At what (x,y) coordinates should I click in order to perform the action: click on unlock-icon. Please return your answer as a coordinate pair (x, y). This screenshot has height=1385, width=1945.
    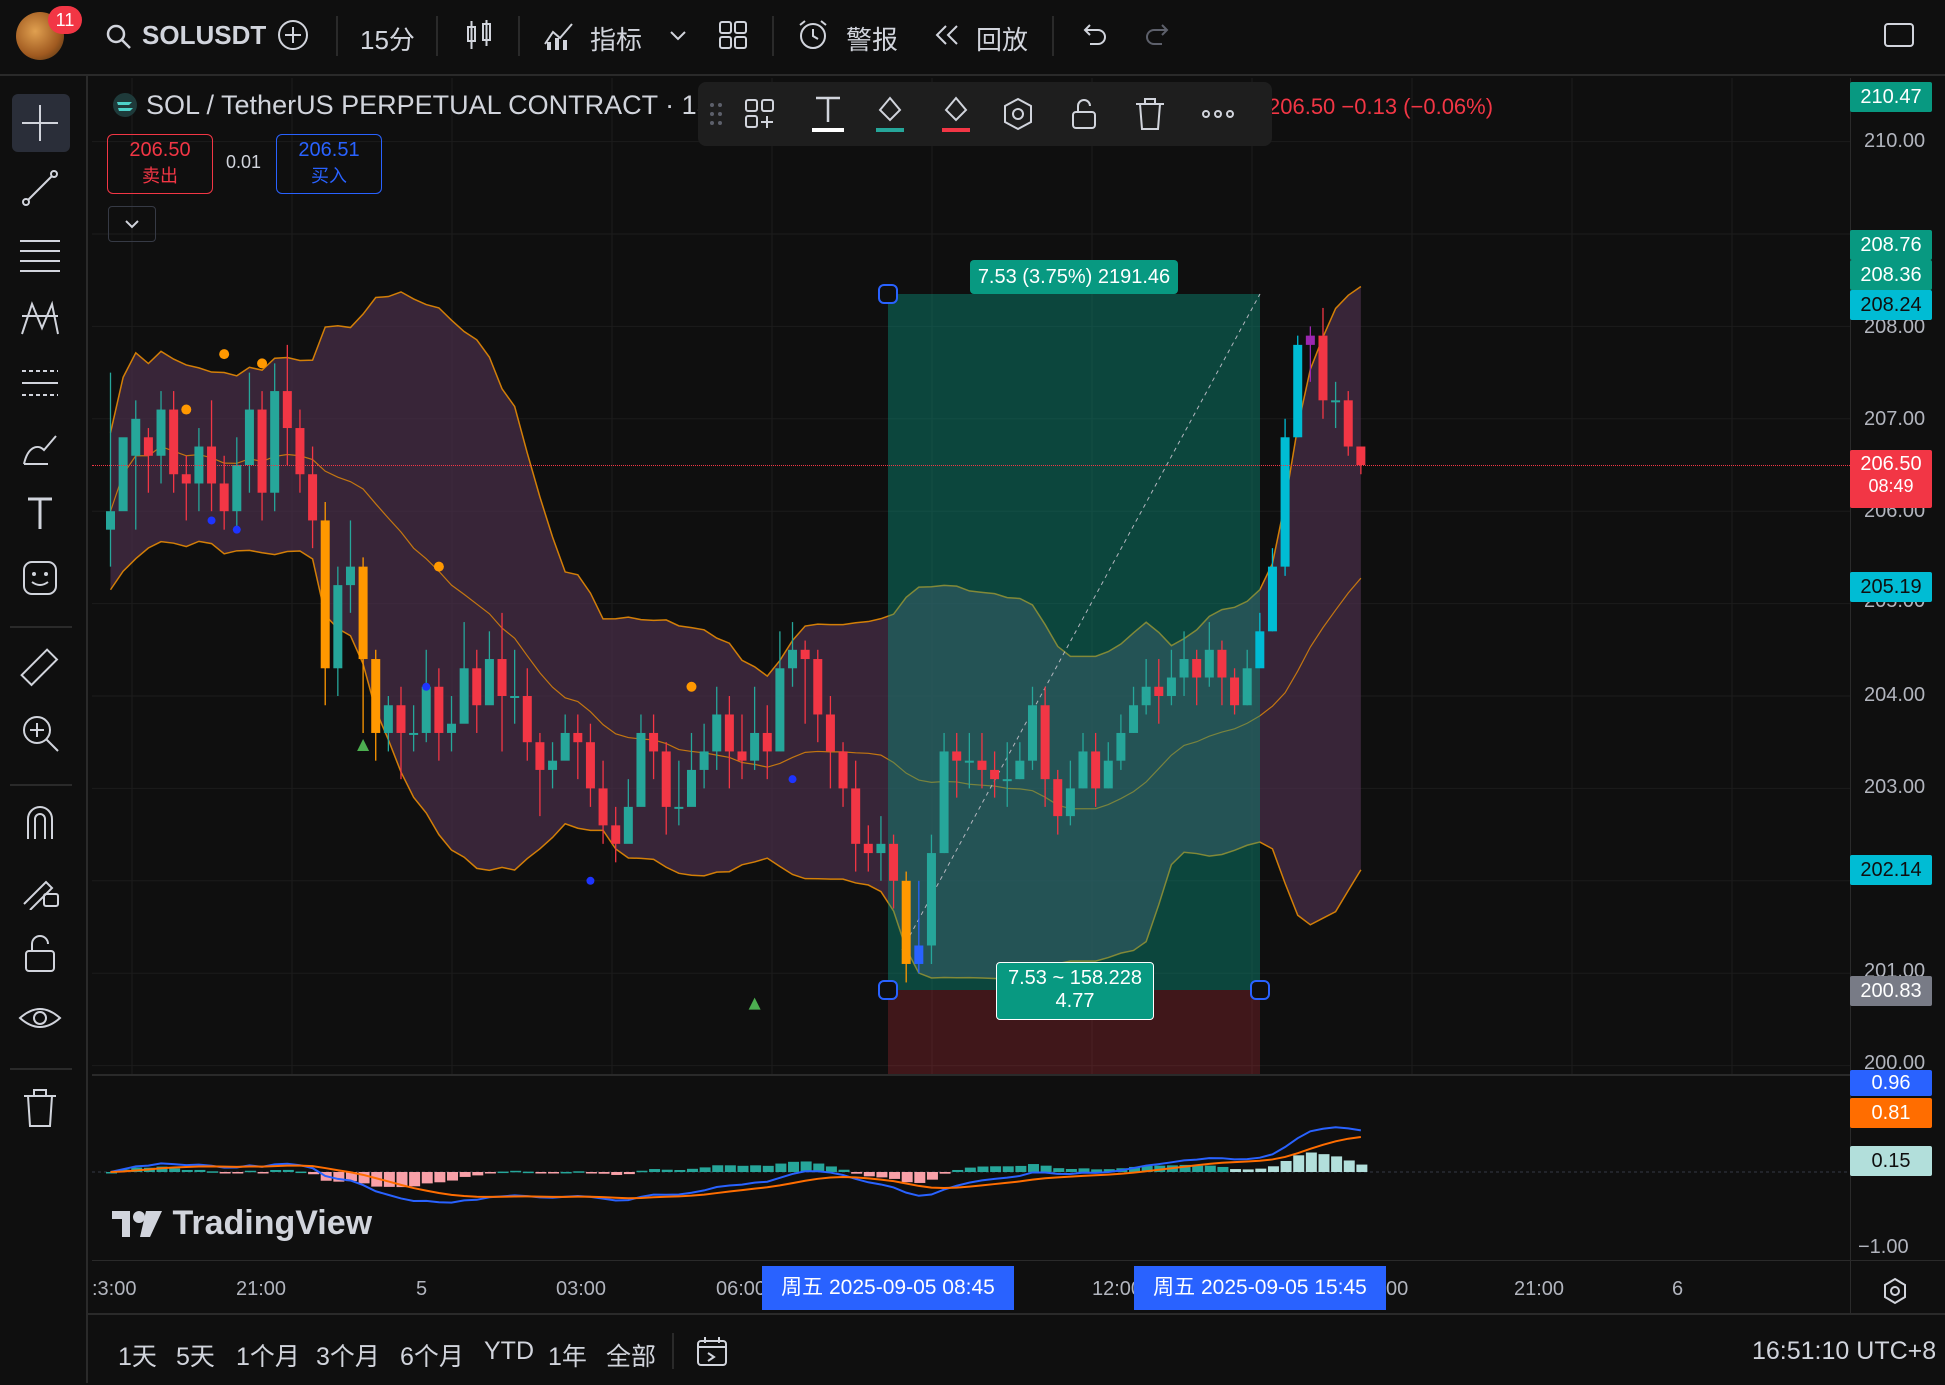
    Looking at the image, I should click on (40, 953).